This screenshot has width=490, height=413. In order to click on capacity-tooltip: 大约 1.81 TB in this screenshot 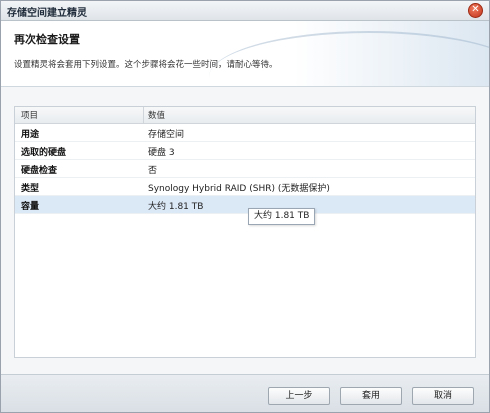, I will do `click(282, 216)`.